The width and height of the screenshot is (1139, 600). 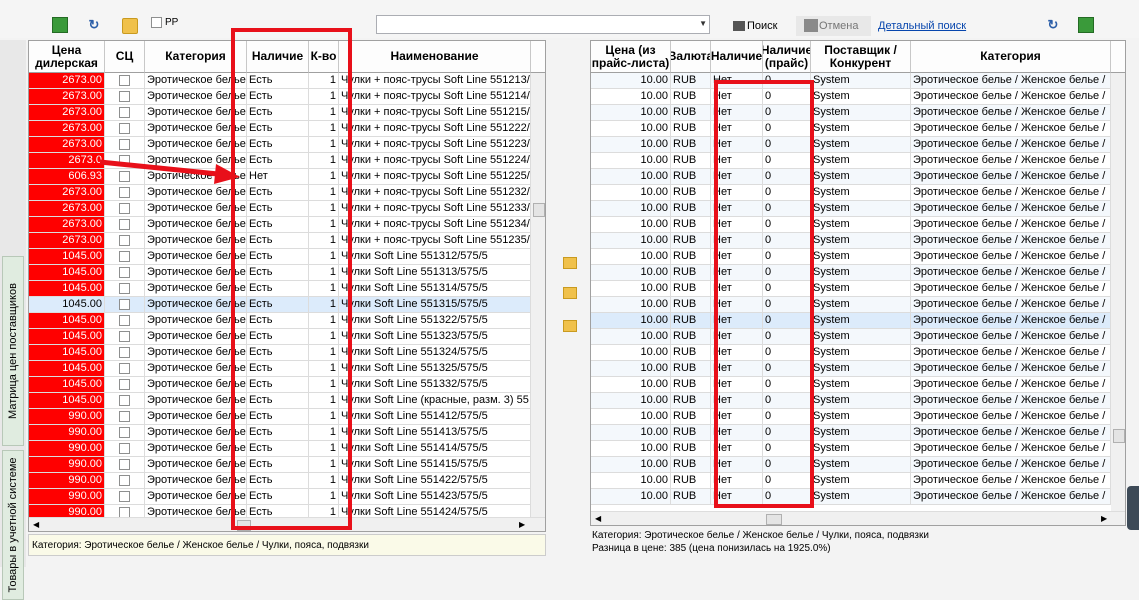 What do you see at coordinates (691, 57) in the screenshot?
I see `col-header-currency: Валюта` at bounding box center [691, 57].